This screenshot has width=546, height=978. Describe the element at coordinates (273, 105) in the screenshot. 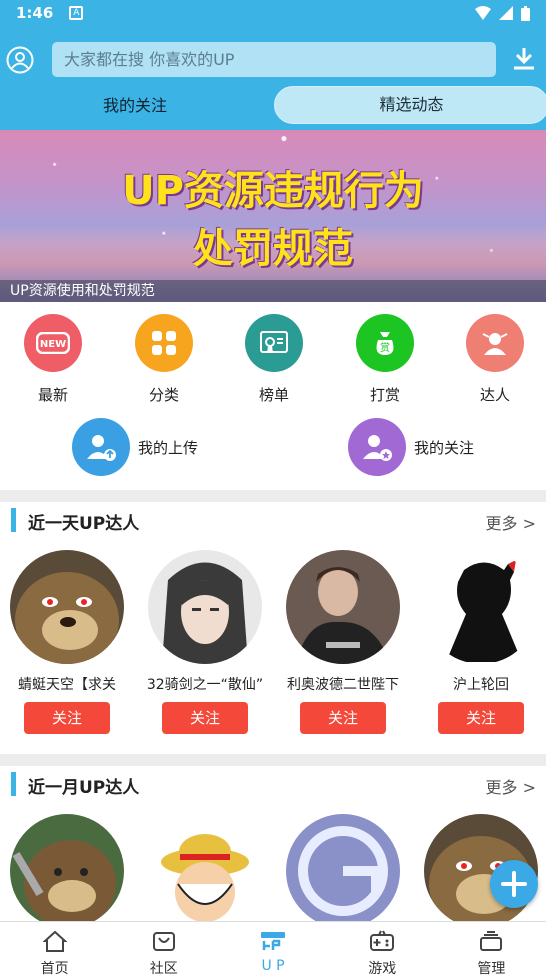

I see `tab-bar: 我的关注 精选动态` at that location.